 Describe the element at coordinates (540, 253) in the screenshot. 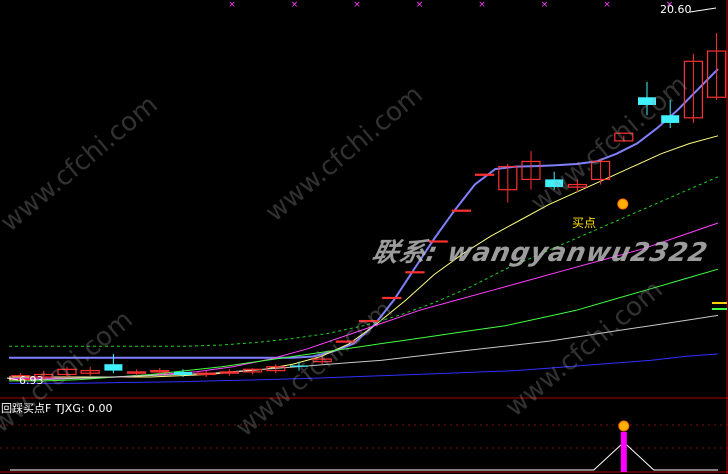

I see `contact-watermark: 联系: wangyanwu2322` at that location.